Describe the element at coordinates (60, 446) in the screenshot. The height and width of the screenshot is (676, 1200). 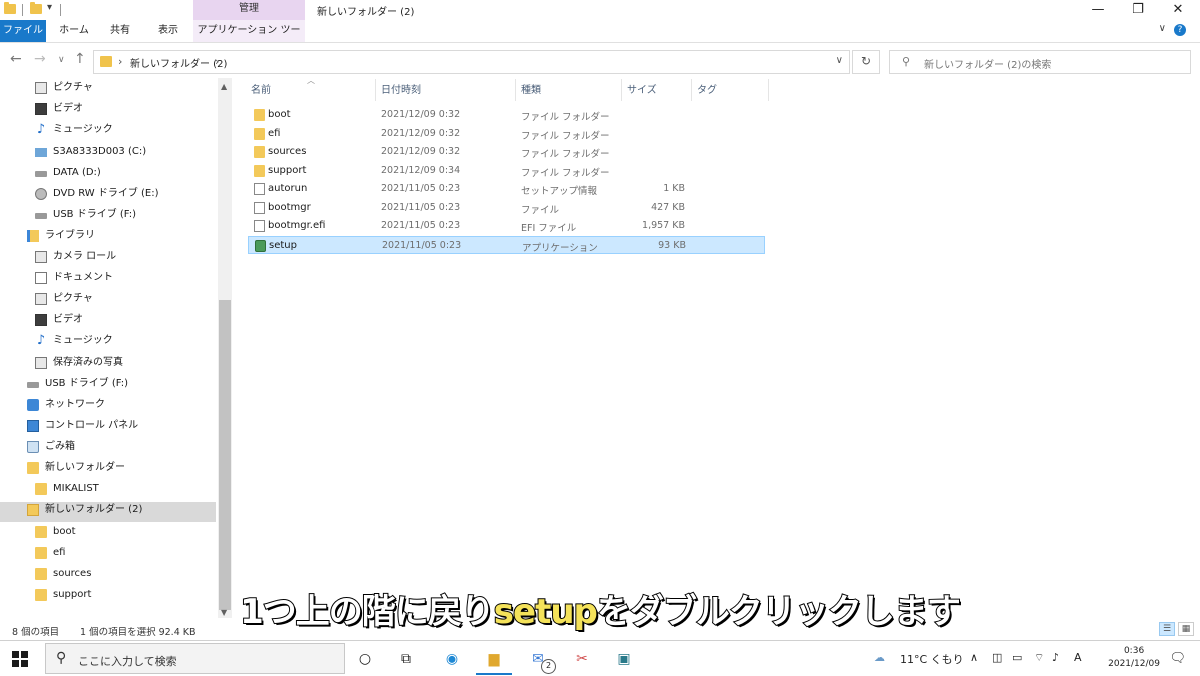
I see `nav-item-label: ごみ箱` at that location.